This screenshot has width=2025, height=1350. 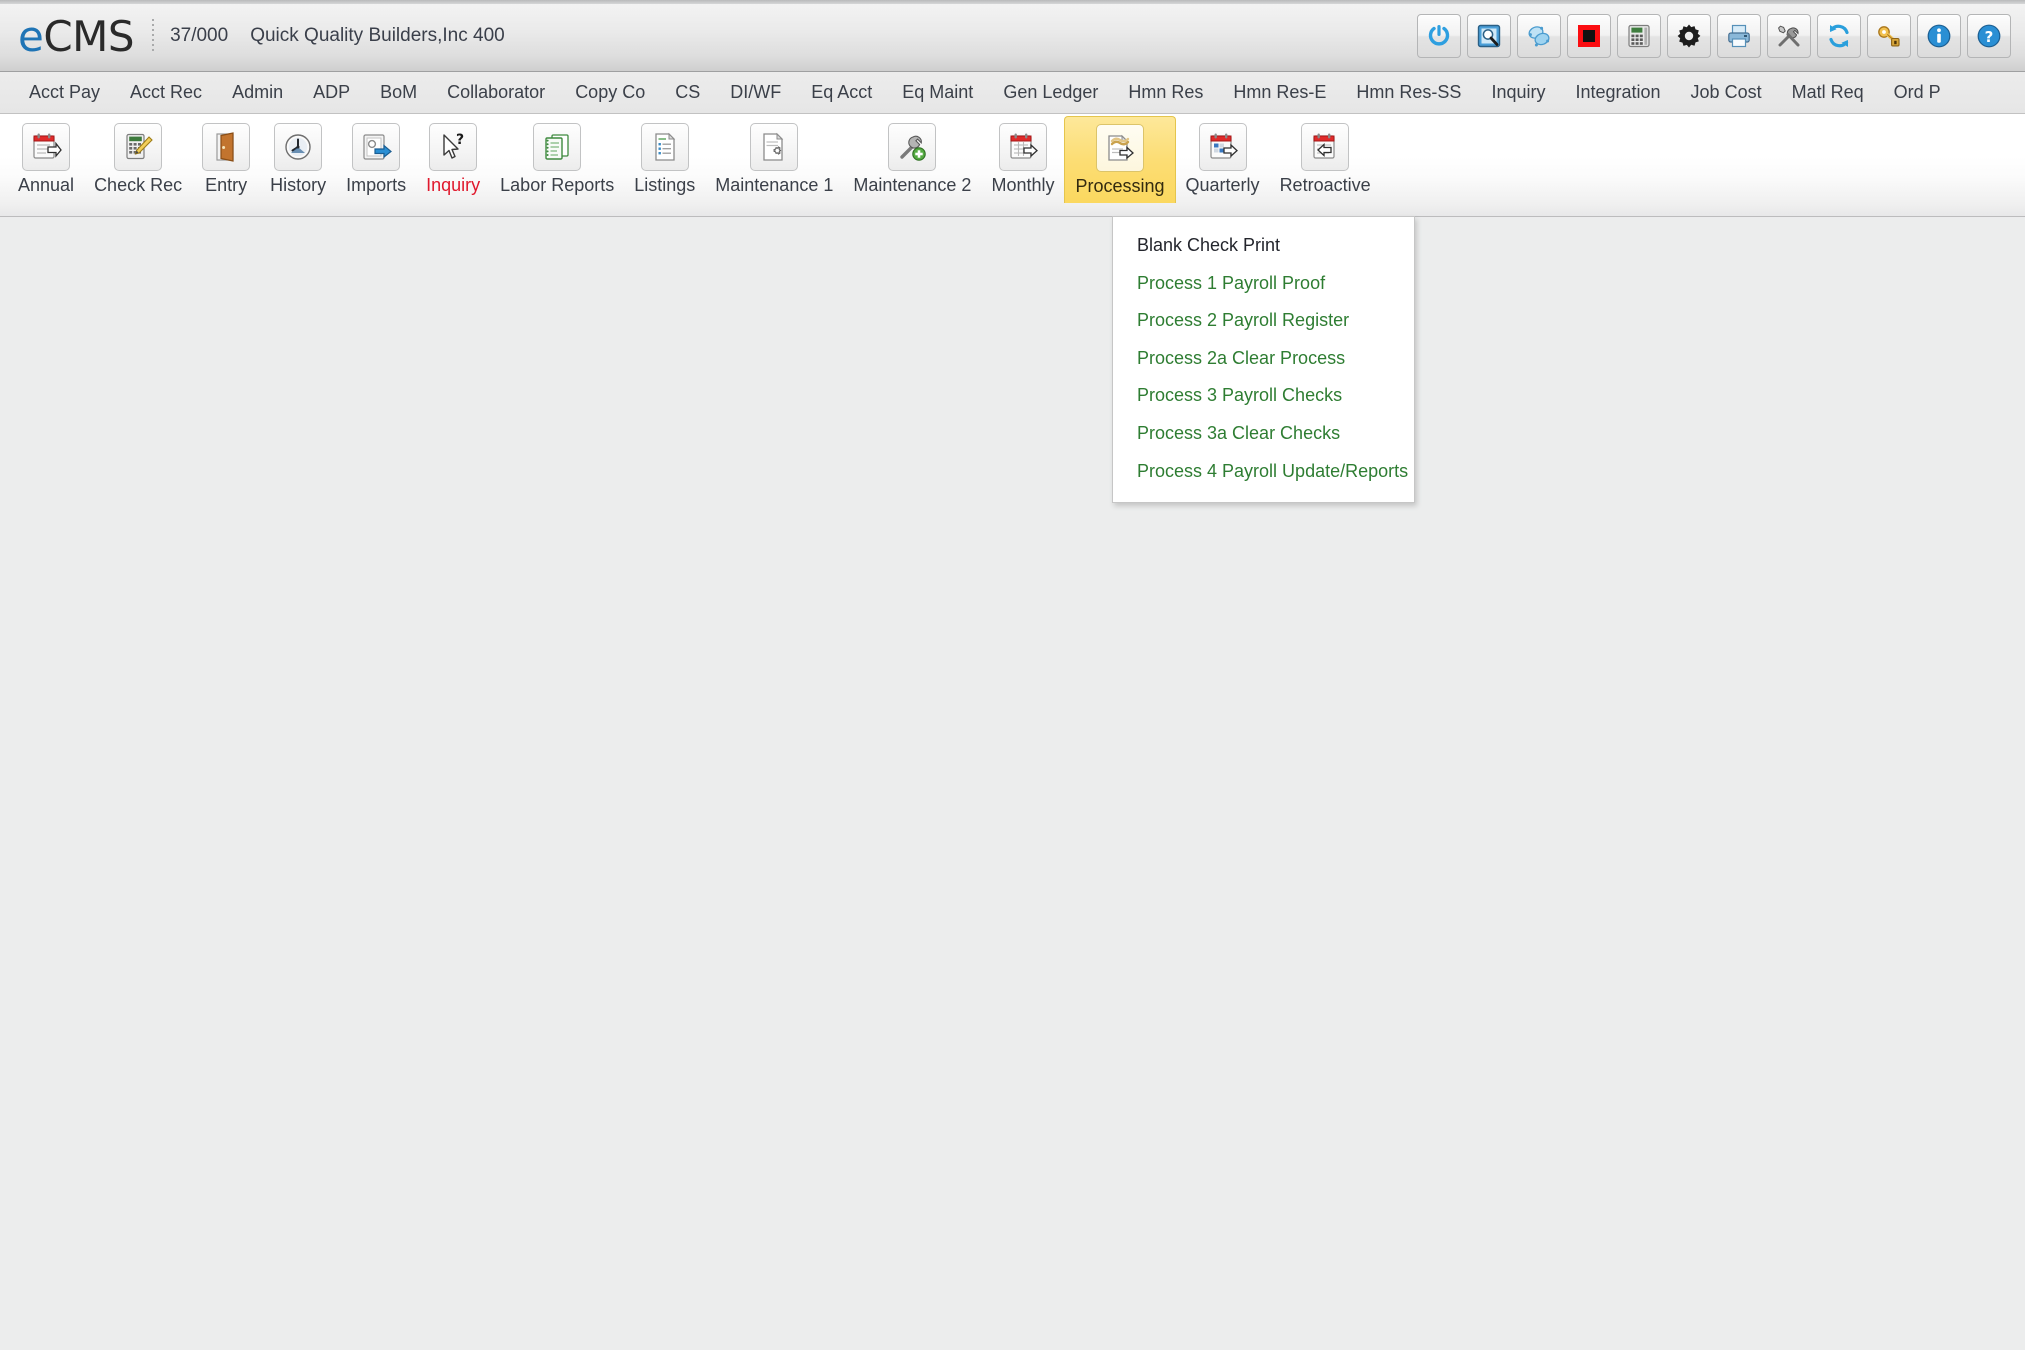 I want to click on info-icon-button, so click(x=1939, y=35).